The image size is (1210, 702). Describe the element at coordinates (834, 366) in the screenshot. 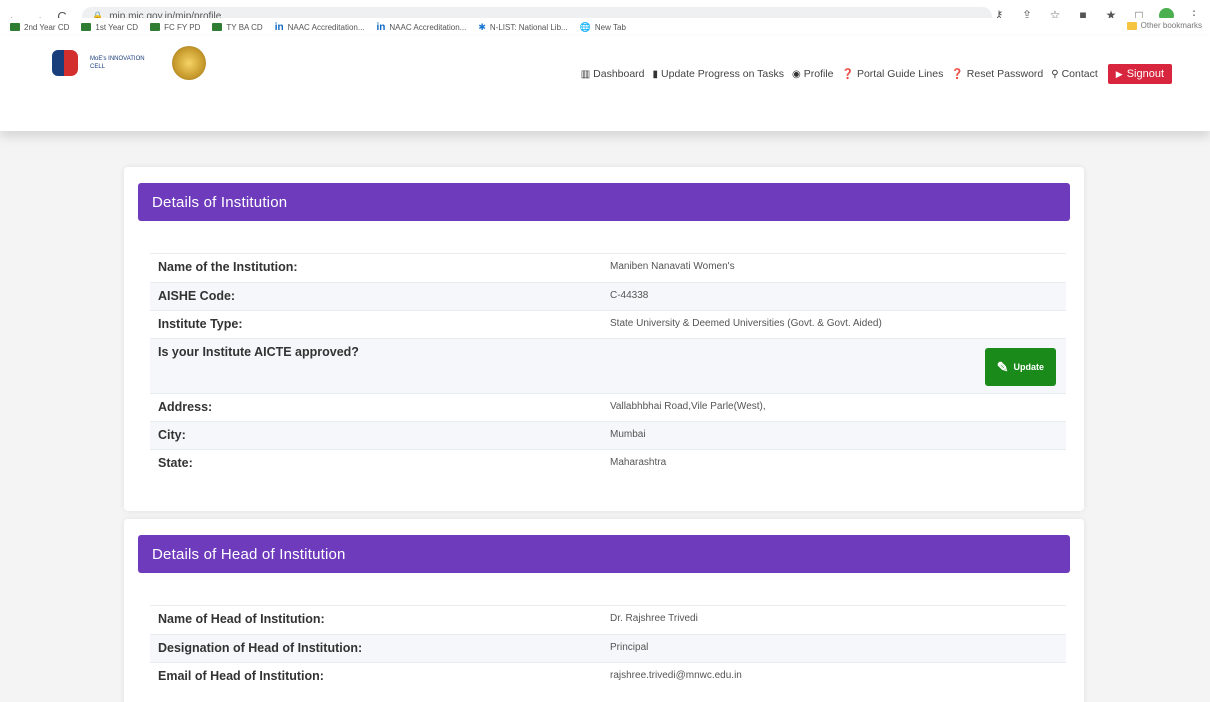

I see `row-value: ✎ Update` at that location.